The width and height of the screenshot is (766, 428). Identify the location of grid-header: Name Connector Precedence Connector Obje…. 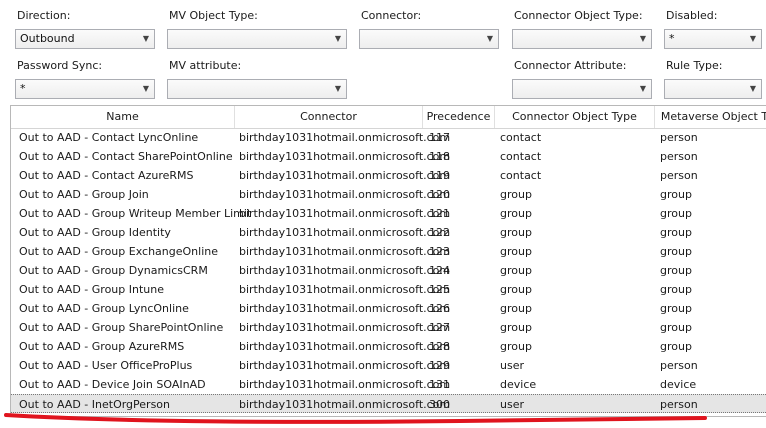
(388, 117).